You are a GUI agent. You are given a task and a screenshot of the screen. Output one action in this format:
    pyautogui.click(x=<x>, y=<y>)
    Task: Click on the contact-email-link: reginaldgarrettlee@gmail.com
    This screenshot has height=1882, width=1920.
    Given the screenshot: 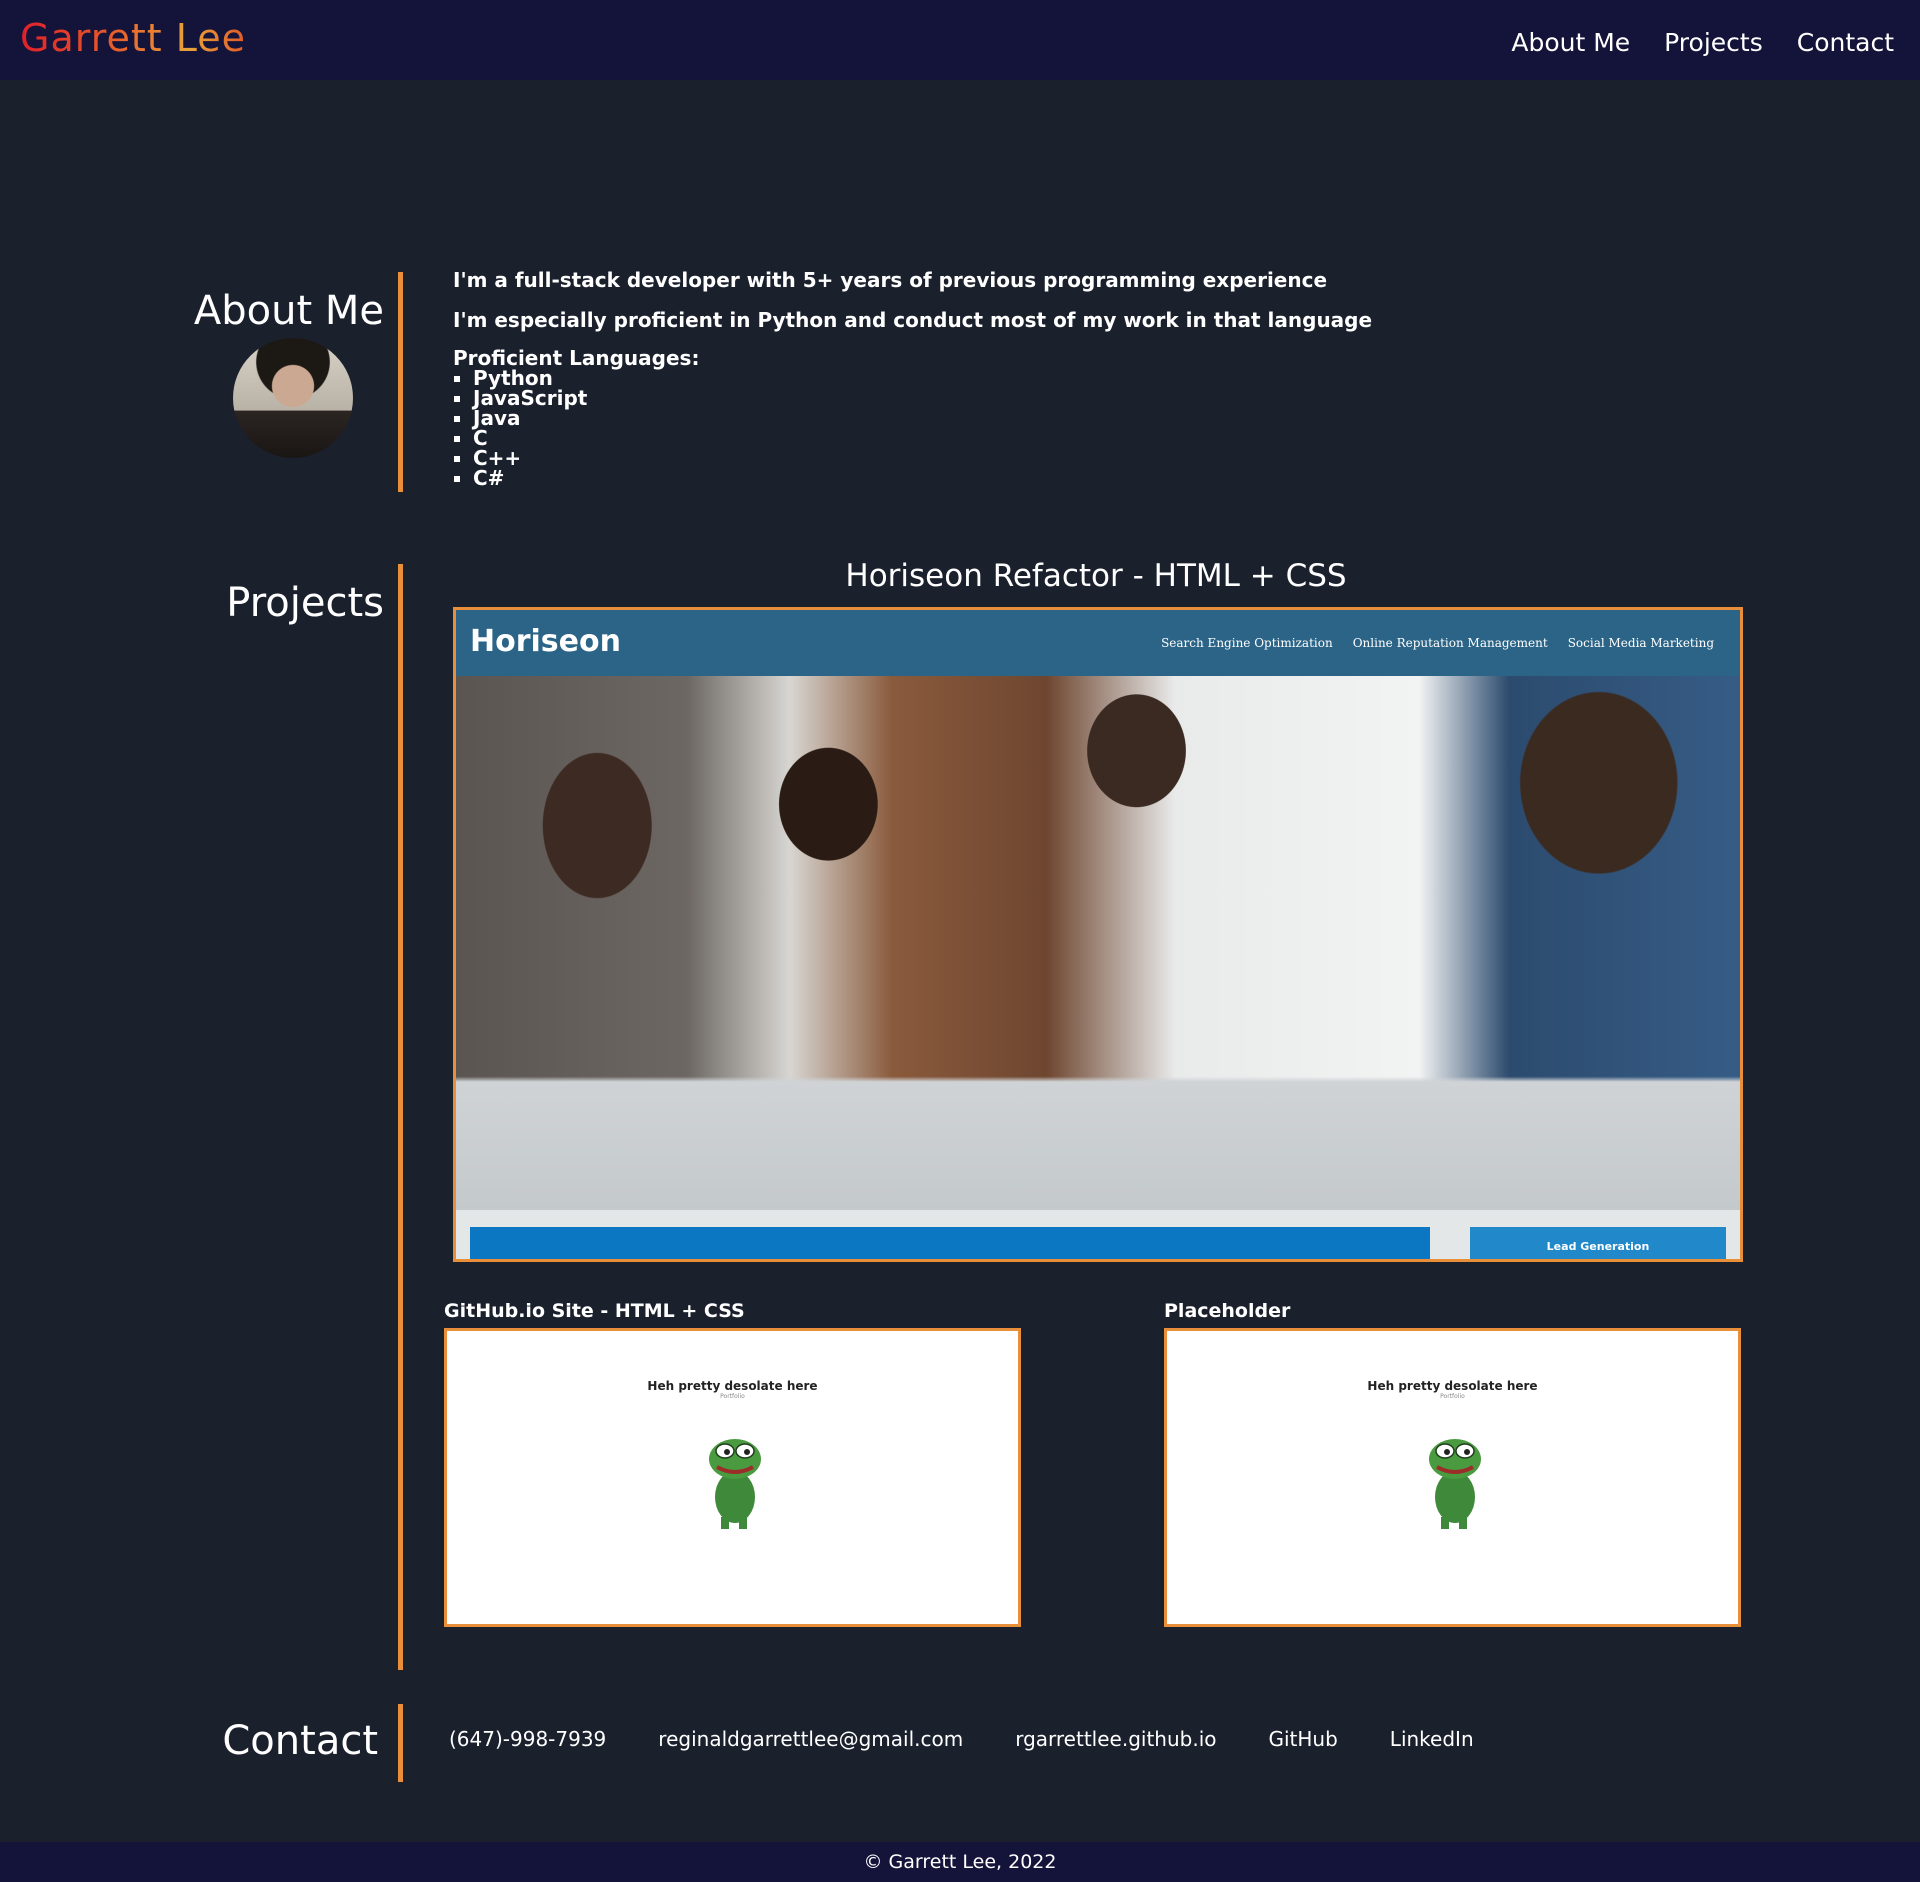 What is the action you would take?
    pyautogui.click(x=810, y=1739)
    